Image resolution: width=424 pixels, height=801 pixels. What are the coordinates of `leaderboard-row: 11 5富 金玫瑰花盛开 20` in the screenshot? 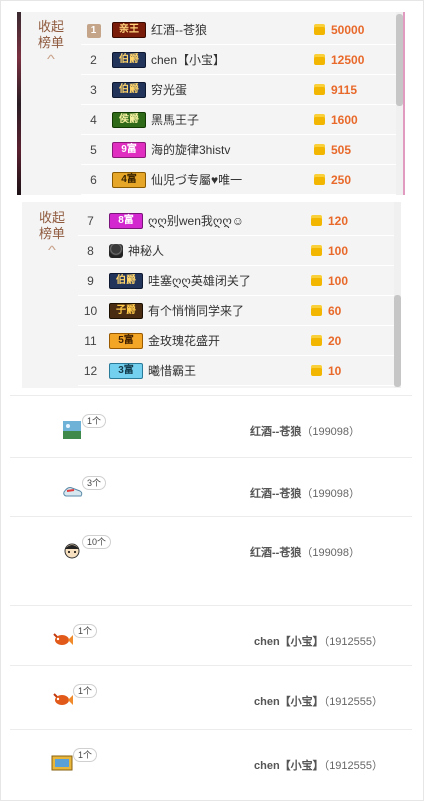 It's located at (238, 341).